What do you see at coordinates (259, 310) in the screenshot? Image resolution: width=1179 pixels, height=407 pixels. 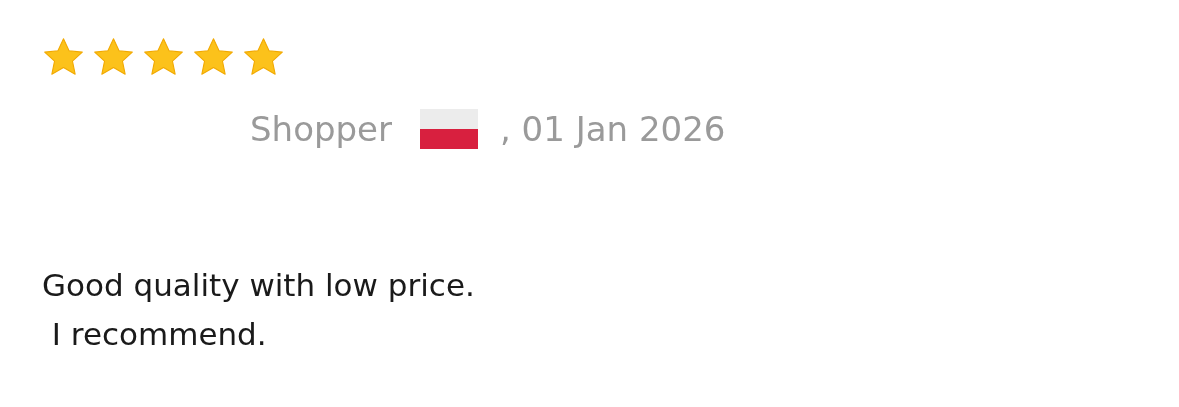 I see `review-text: Good quality with low price. I recommend.` at bounding box center [259, 310].